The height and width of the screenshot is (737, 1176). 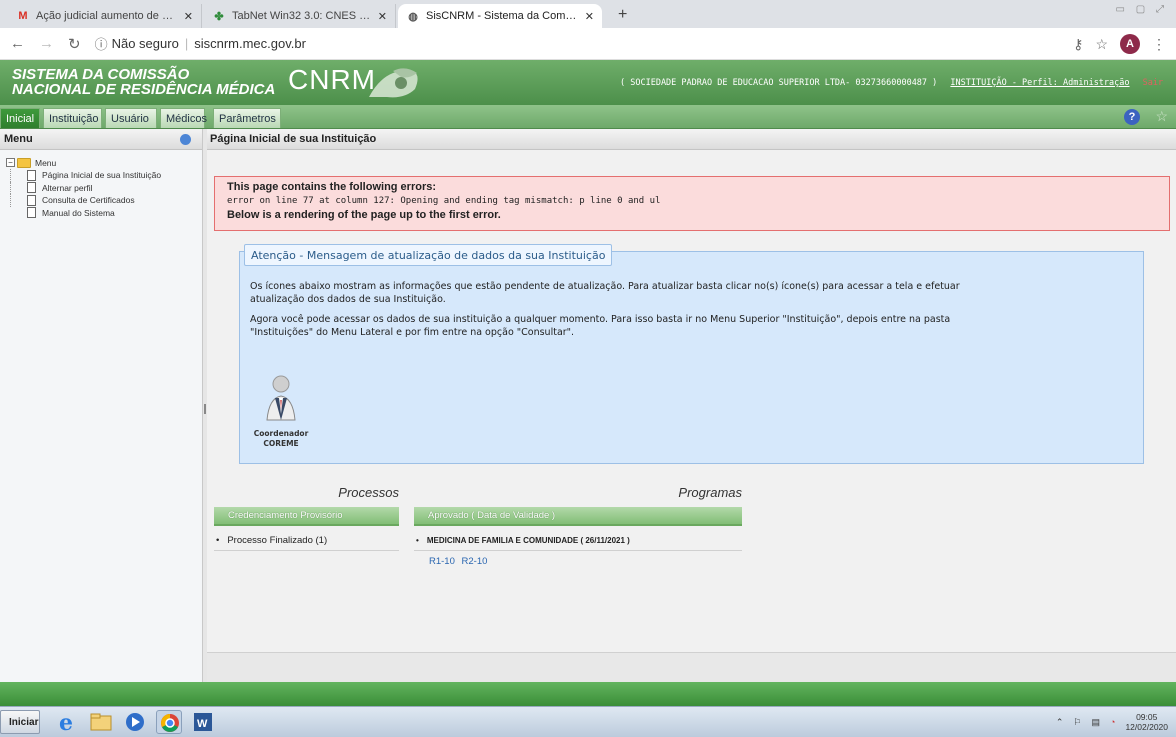 What do you see at coordinates (250, 43) in the screenshot?
I see `url-text: siscnrm.mec.gov.br` at bounding box center [250, 43].